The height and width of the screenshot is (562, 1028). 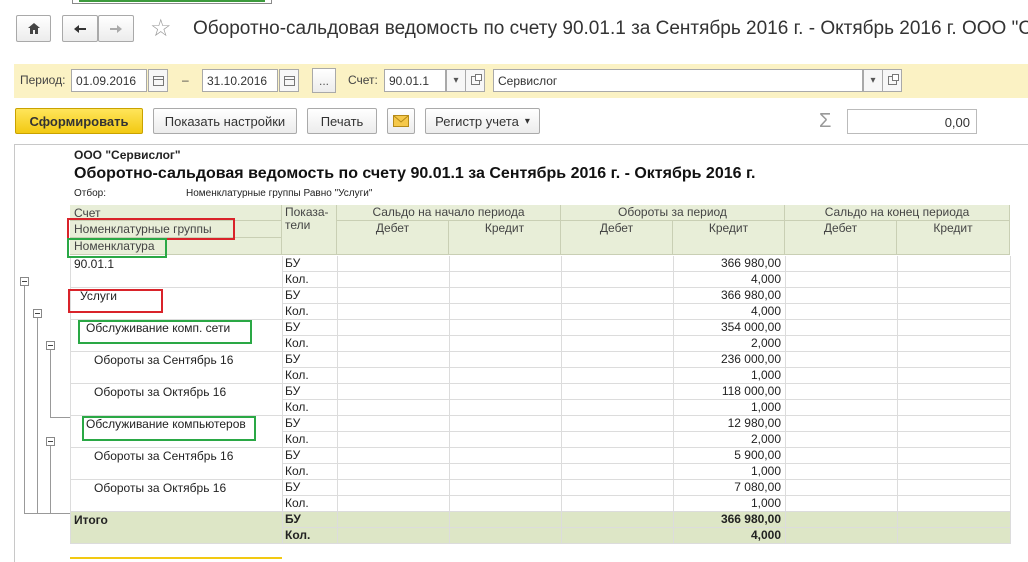 What do you see at coordinates (729, 424) in the screenshot?
I see `row-value-cell: 12 980,00` at bounding box center [729, 424].